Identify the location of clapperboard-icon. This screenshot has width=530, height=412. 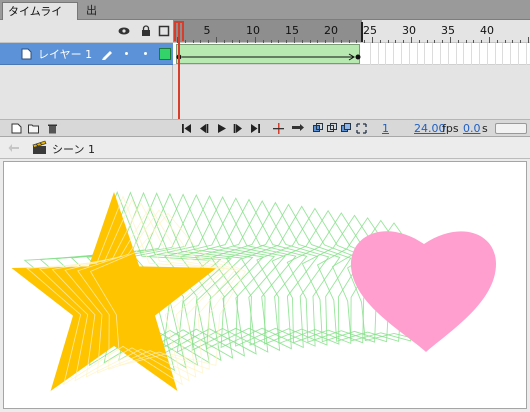
(39, 147).